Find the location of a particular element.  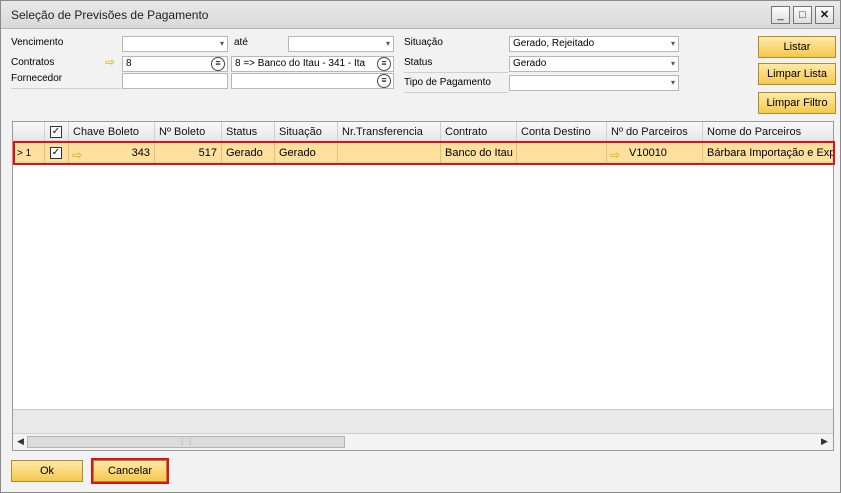

cancel-highlight-outline is located at coordinates (130, 471).